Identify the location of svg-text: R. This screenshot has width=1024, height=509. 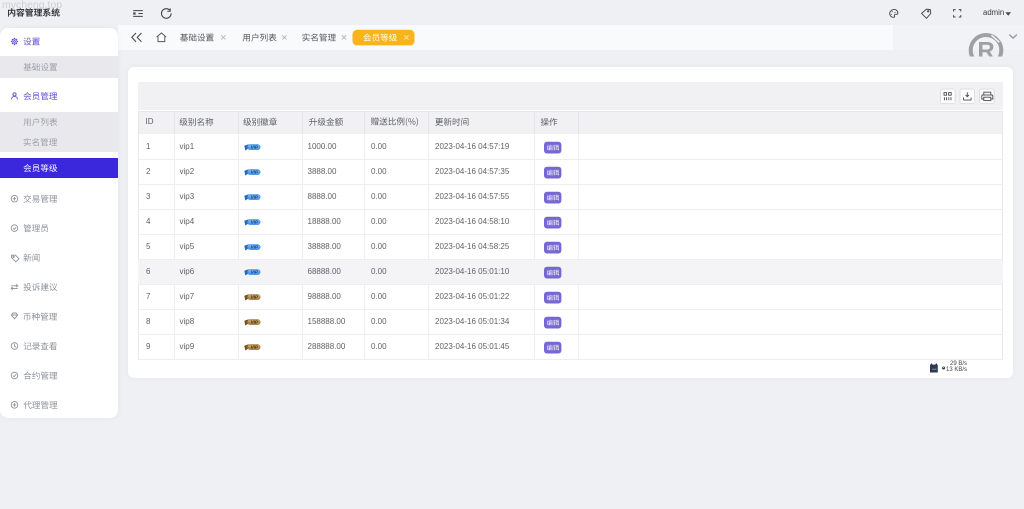
(985, 50).